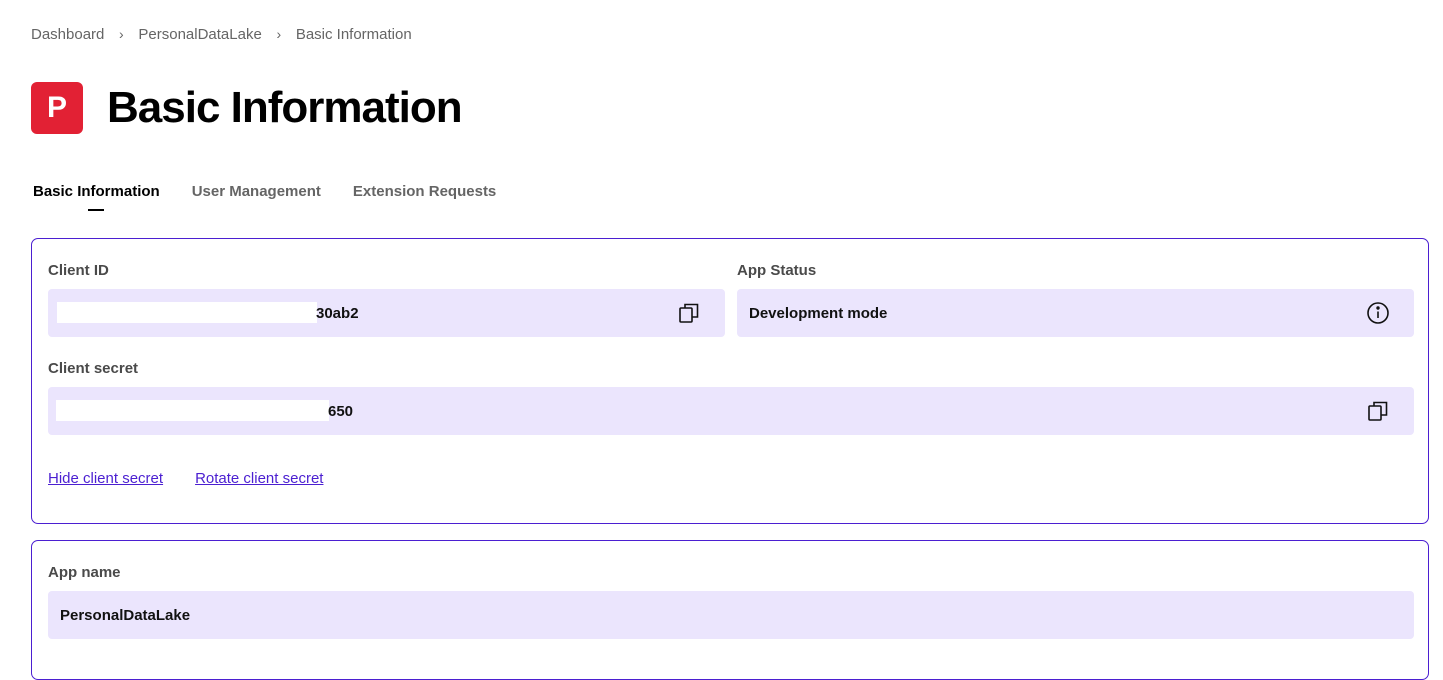 This screenshot has height=680, width=1443. I want to click on page-title: Basic Information, so click(285, 107).